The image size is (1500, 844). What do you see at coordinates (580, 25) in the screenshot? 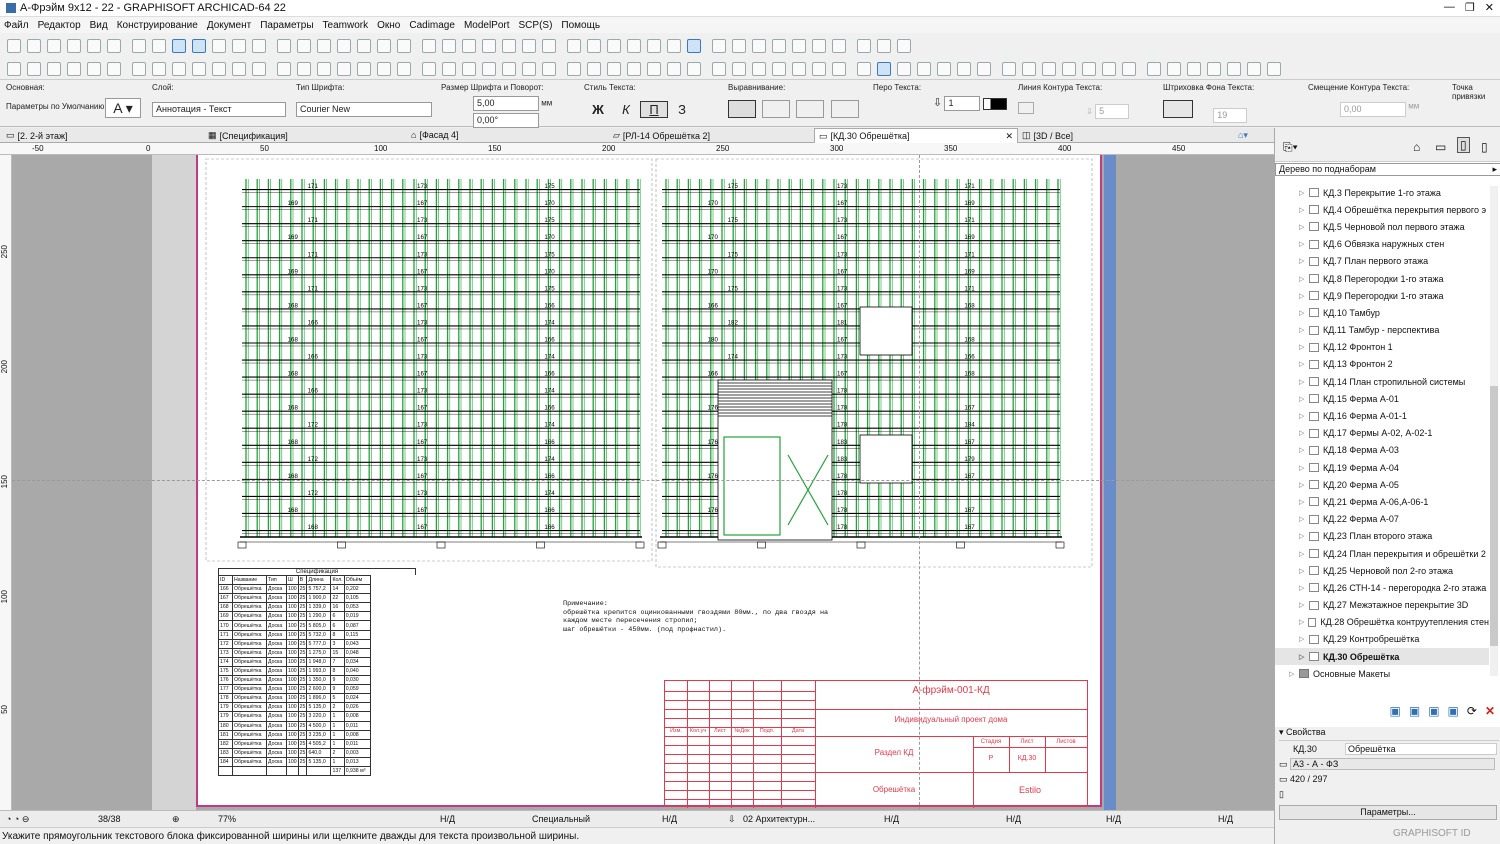
I see `menu-item-11: Помощь` at bounding box center [580, 25].